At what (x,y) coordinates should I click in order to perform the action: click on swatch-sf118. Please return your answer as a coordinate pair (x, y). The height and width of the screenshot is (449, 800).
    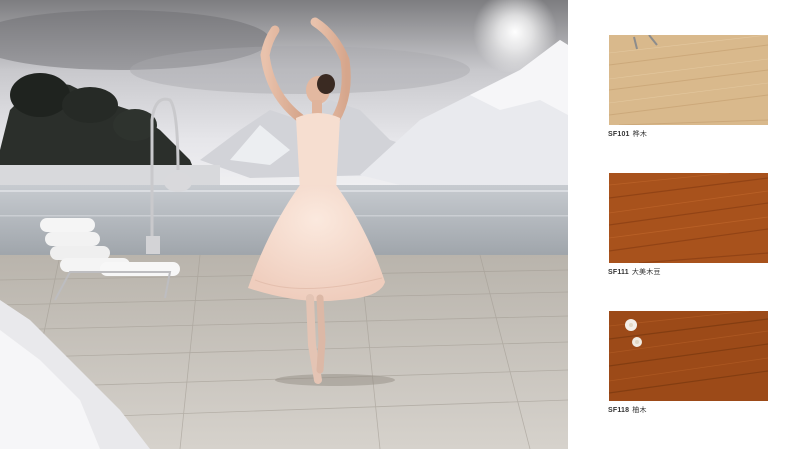
    Looking at the image, I should click on (688, 356).